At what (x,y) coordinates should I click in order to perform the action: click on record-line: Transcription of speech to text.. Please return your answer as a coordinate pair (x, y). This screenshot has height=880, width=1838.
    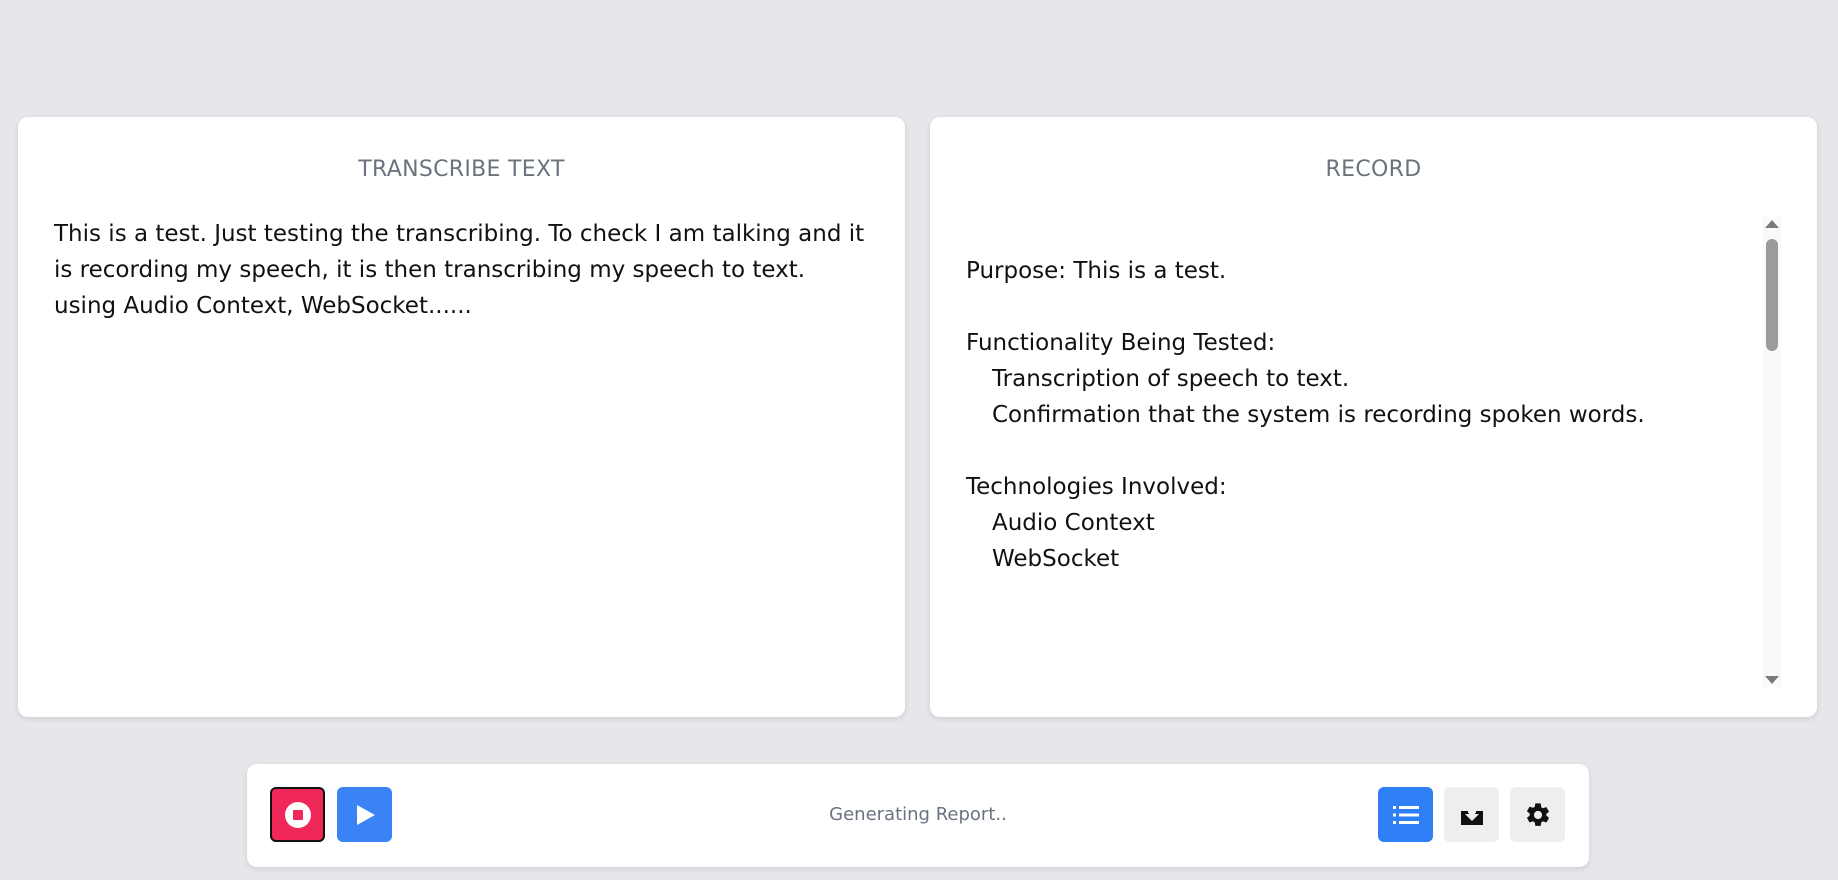
    Looking at the image, I should click on (1171, 379).